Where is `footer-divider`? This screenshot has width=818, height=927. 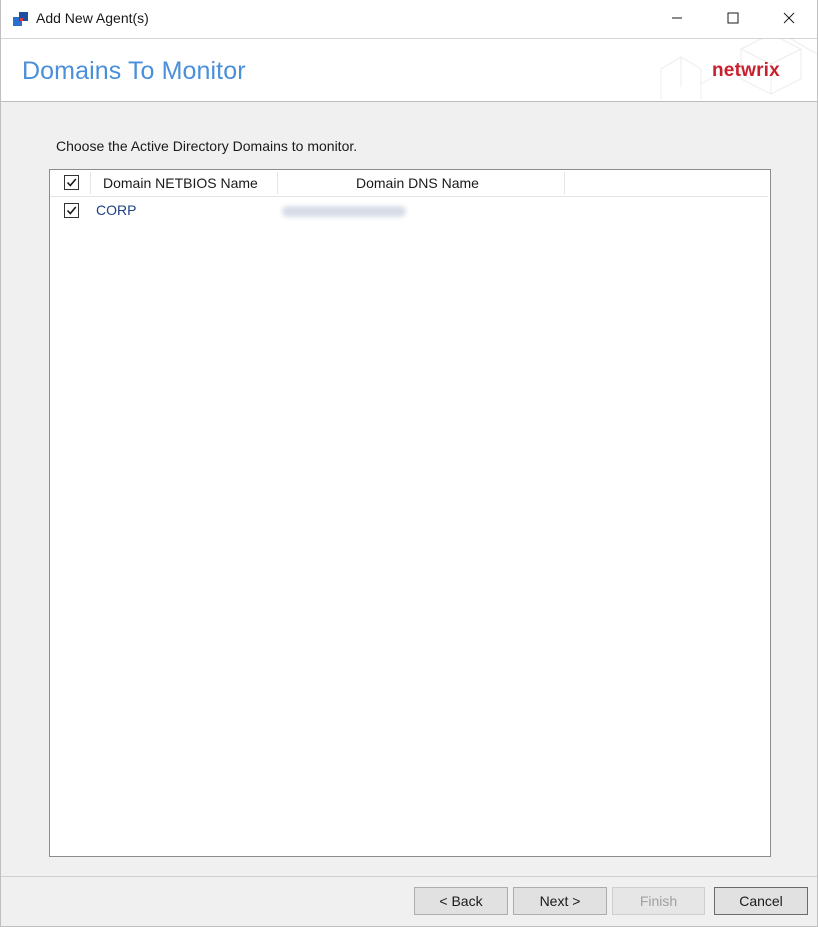 footer-divider is located at coordinates (409, 876).